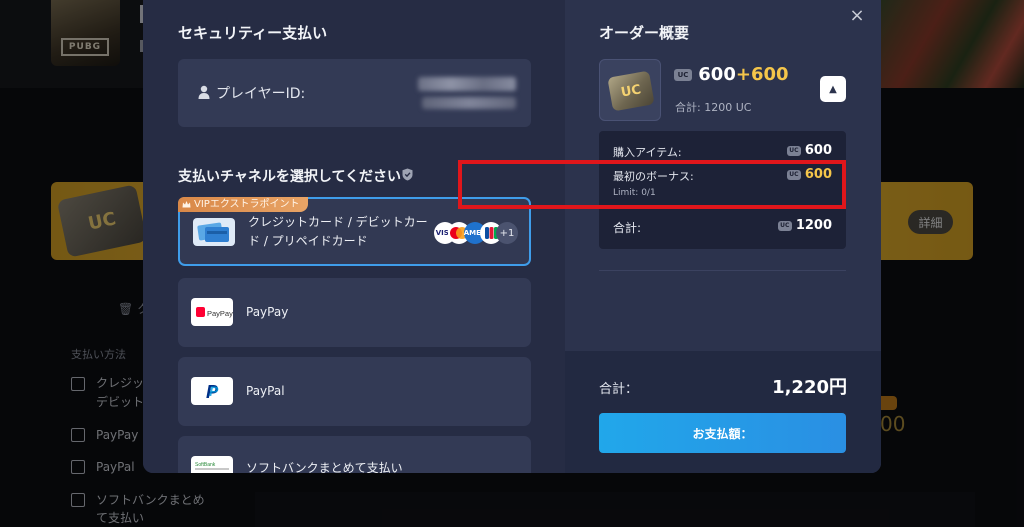 This screenshot has width=1024, height=527. What do you see at coordinates (653, 176) in the screenshot?
I see `first-bonus-label: 最初のボーナス:` at bounding box center [653, 176].